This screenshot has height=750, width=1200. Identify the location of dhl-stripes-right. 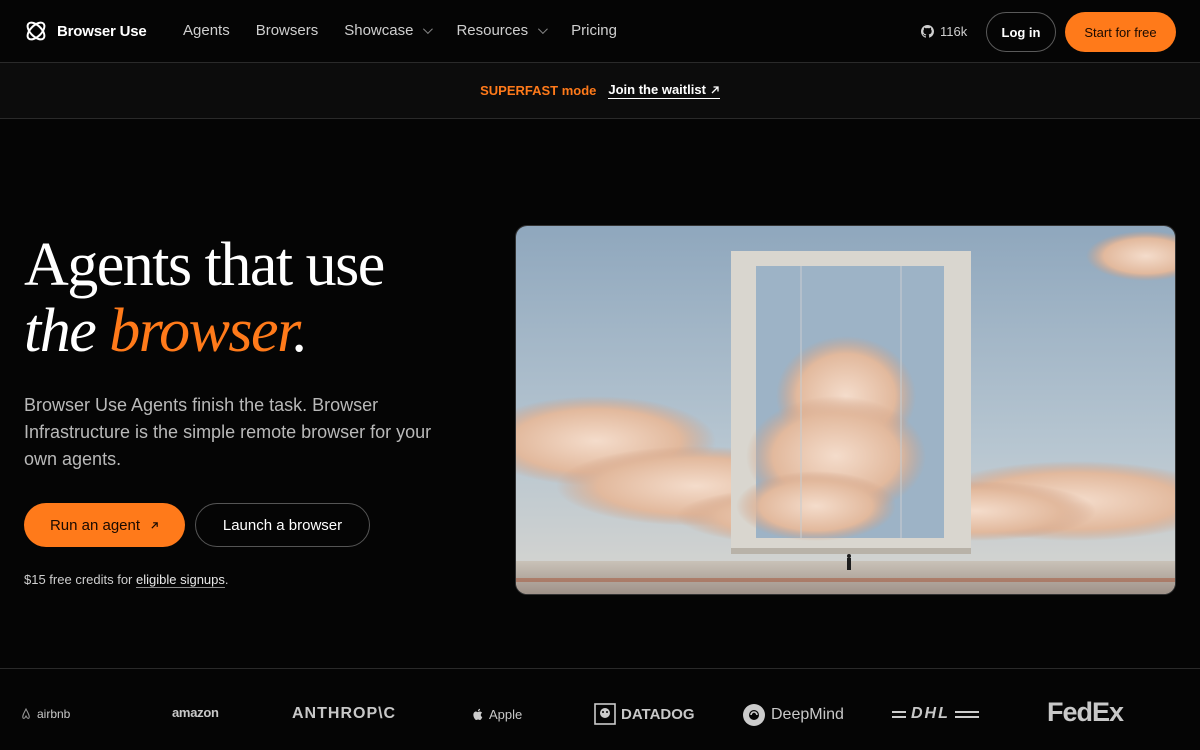
(966, 714).